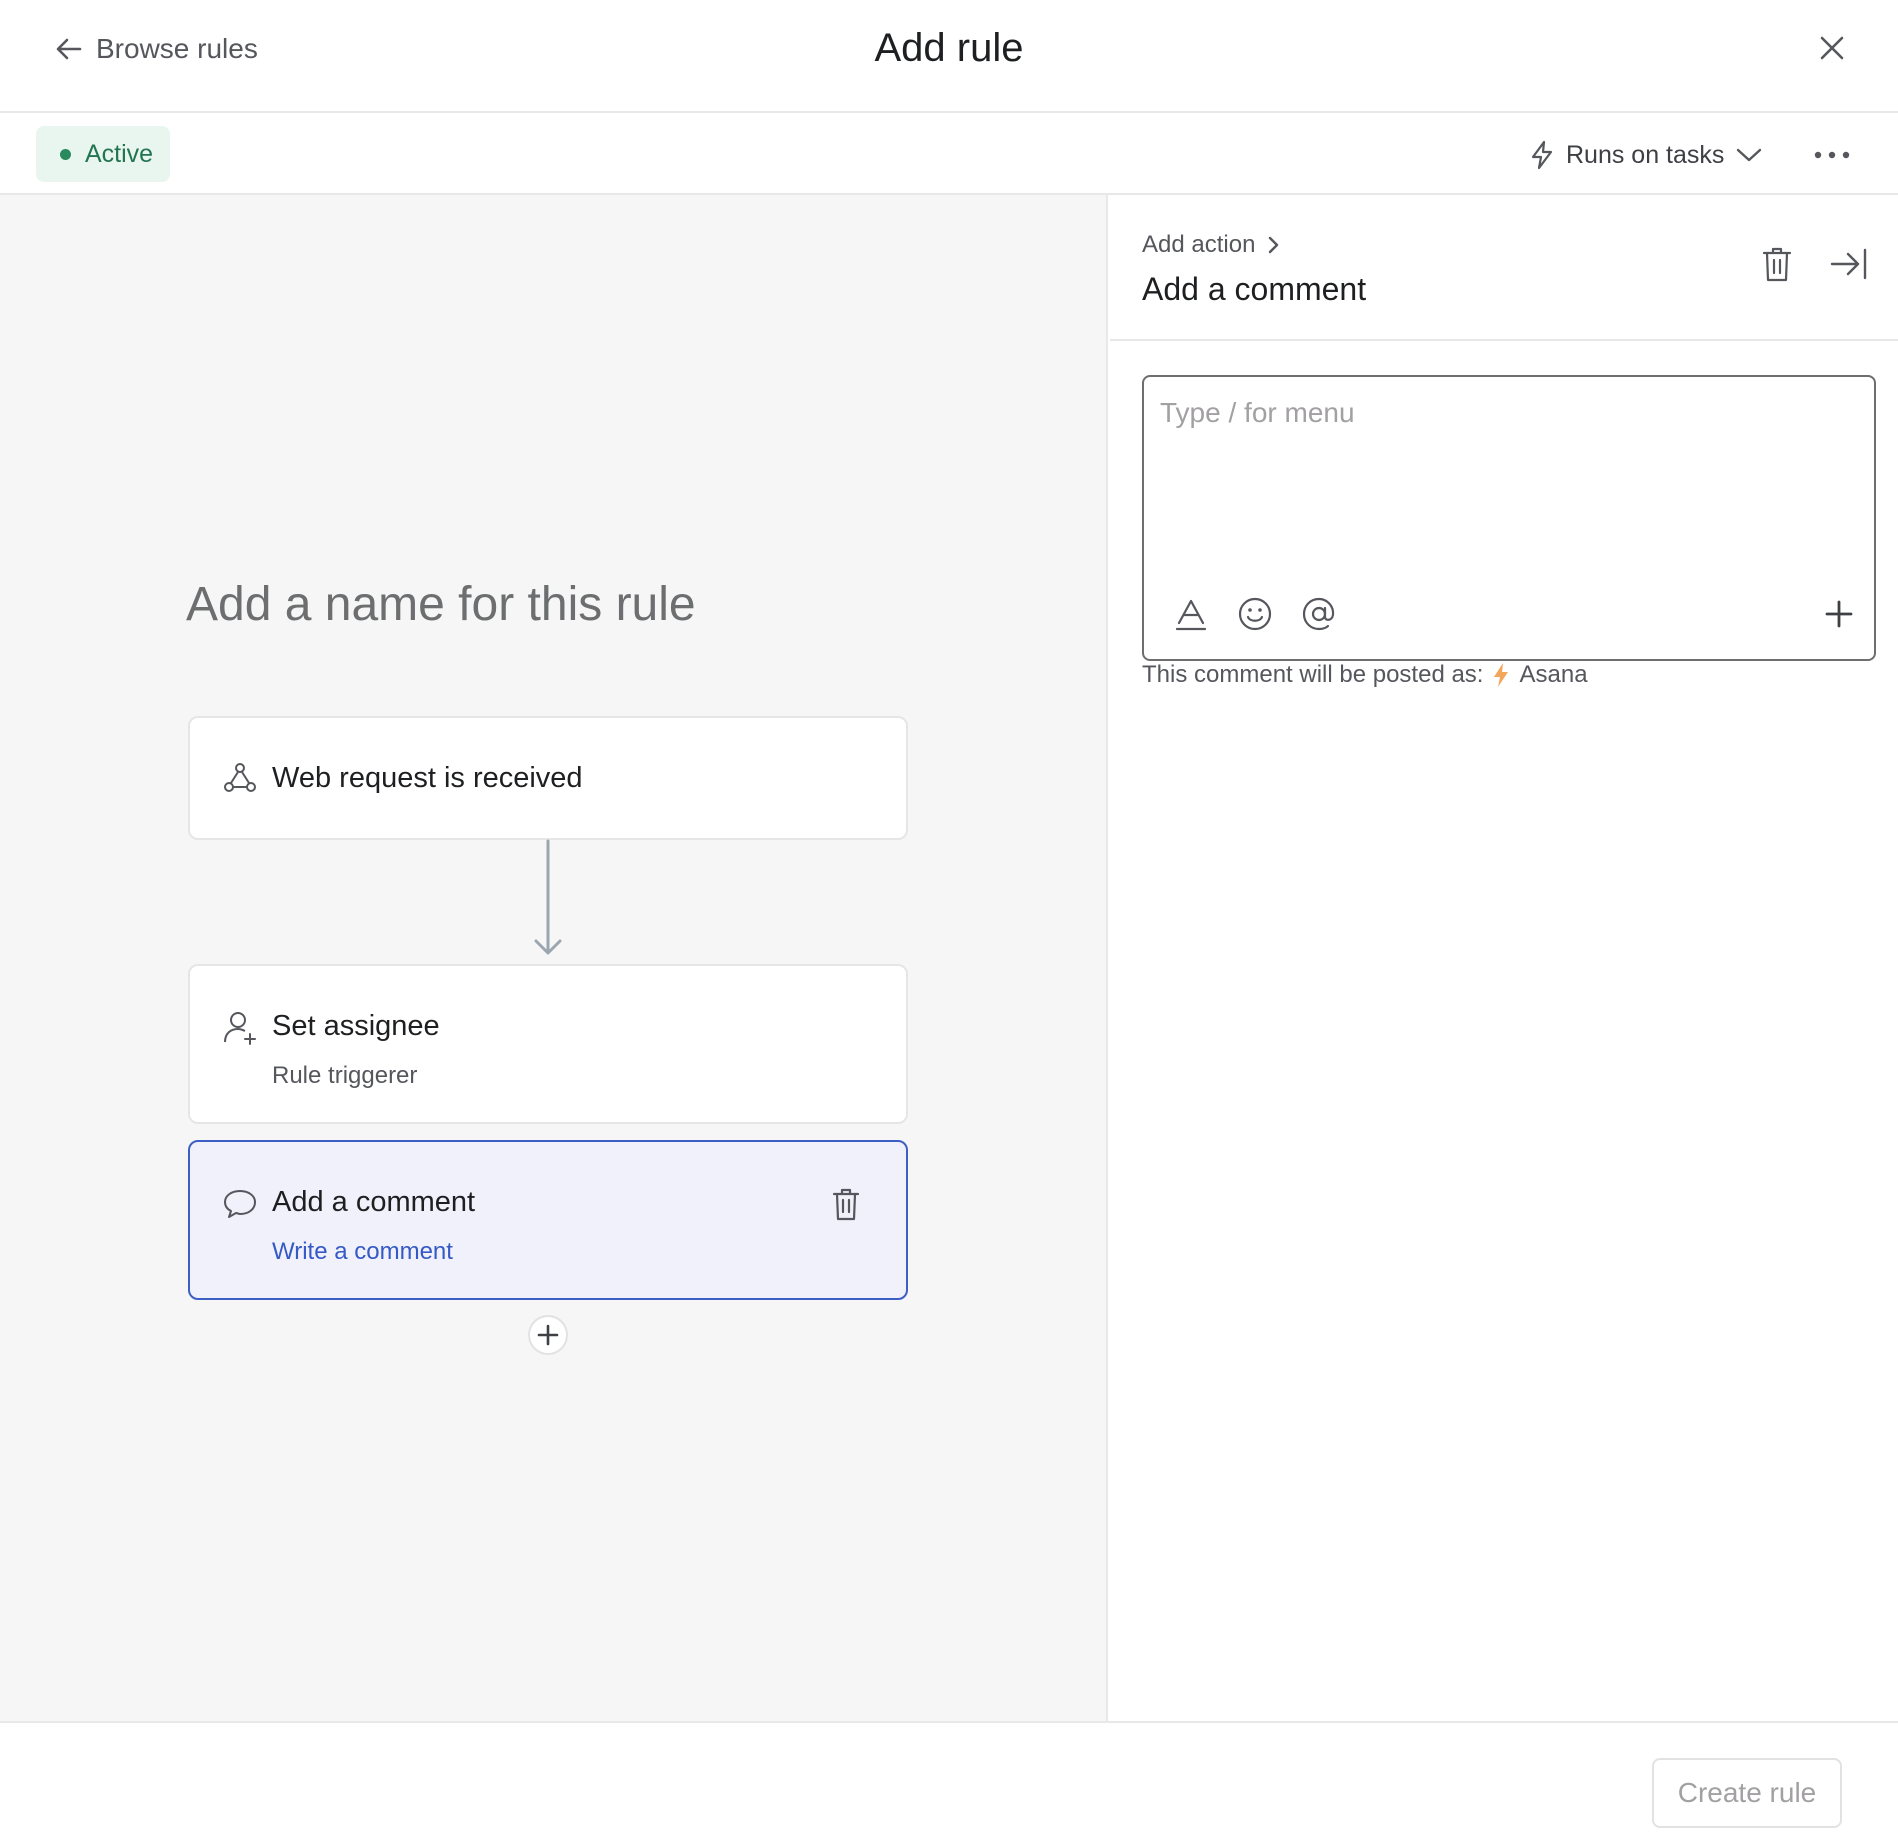 The height and width of the screenshot is (1846, 1898). What do you see at coordinates (345, 1075) in the screenshot?
I see `action-subtitle: Rule triggerer` at bounding box center [345, 1075].